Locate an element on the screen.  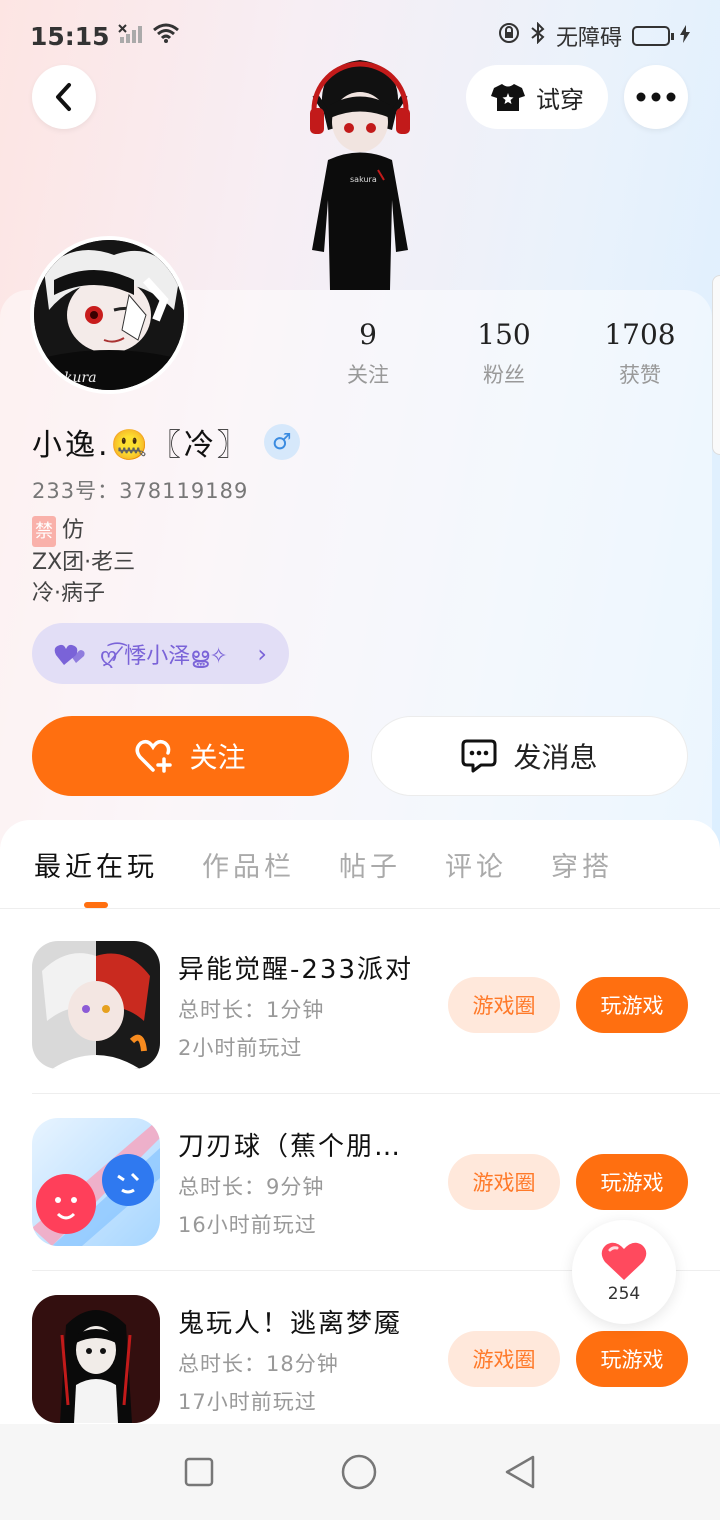
game-title: 鬼玩人！逃离梦魇 is located at coordinates (290, 1323).